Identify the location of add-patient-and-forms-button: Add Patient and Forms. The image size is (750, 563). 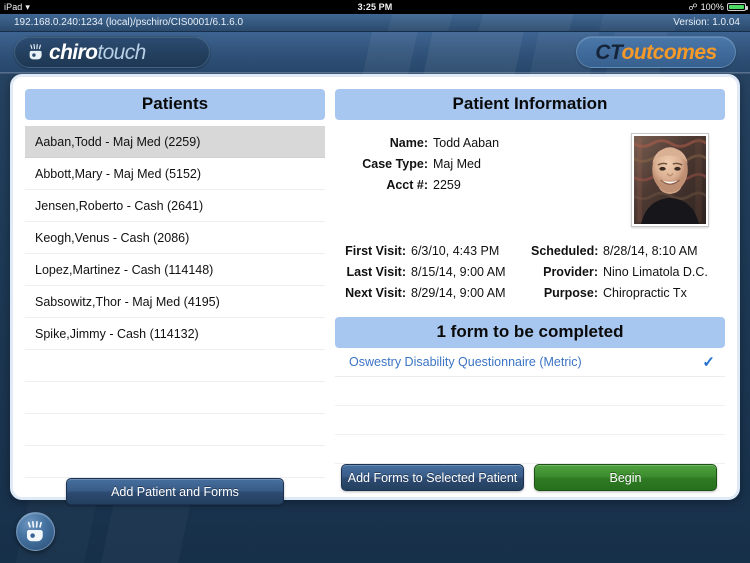
(175, 491).